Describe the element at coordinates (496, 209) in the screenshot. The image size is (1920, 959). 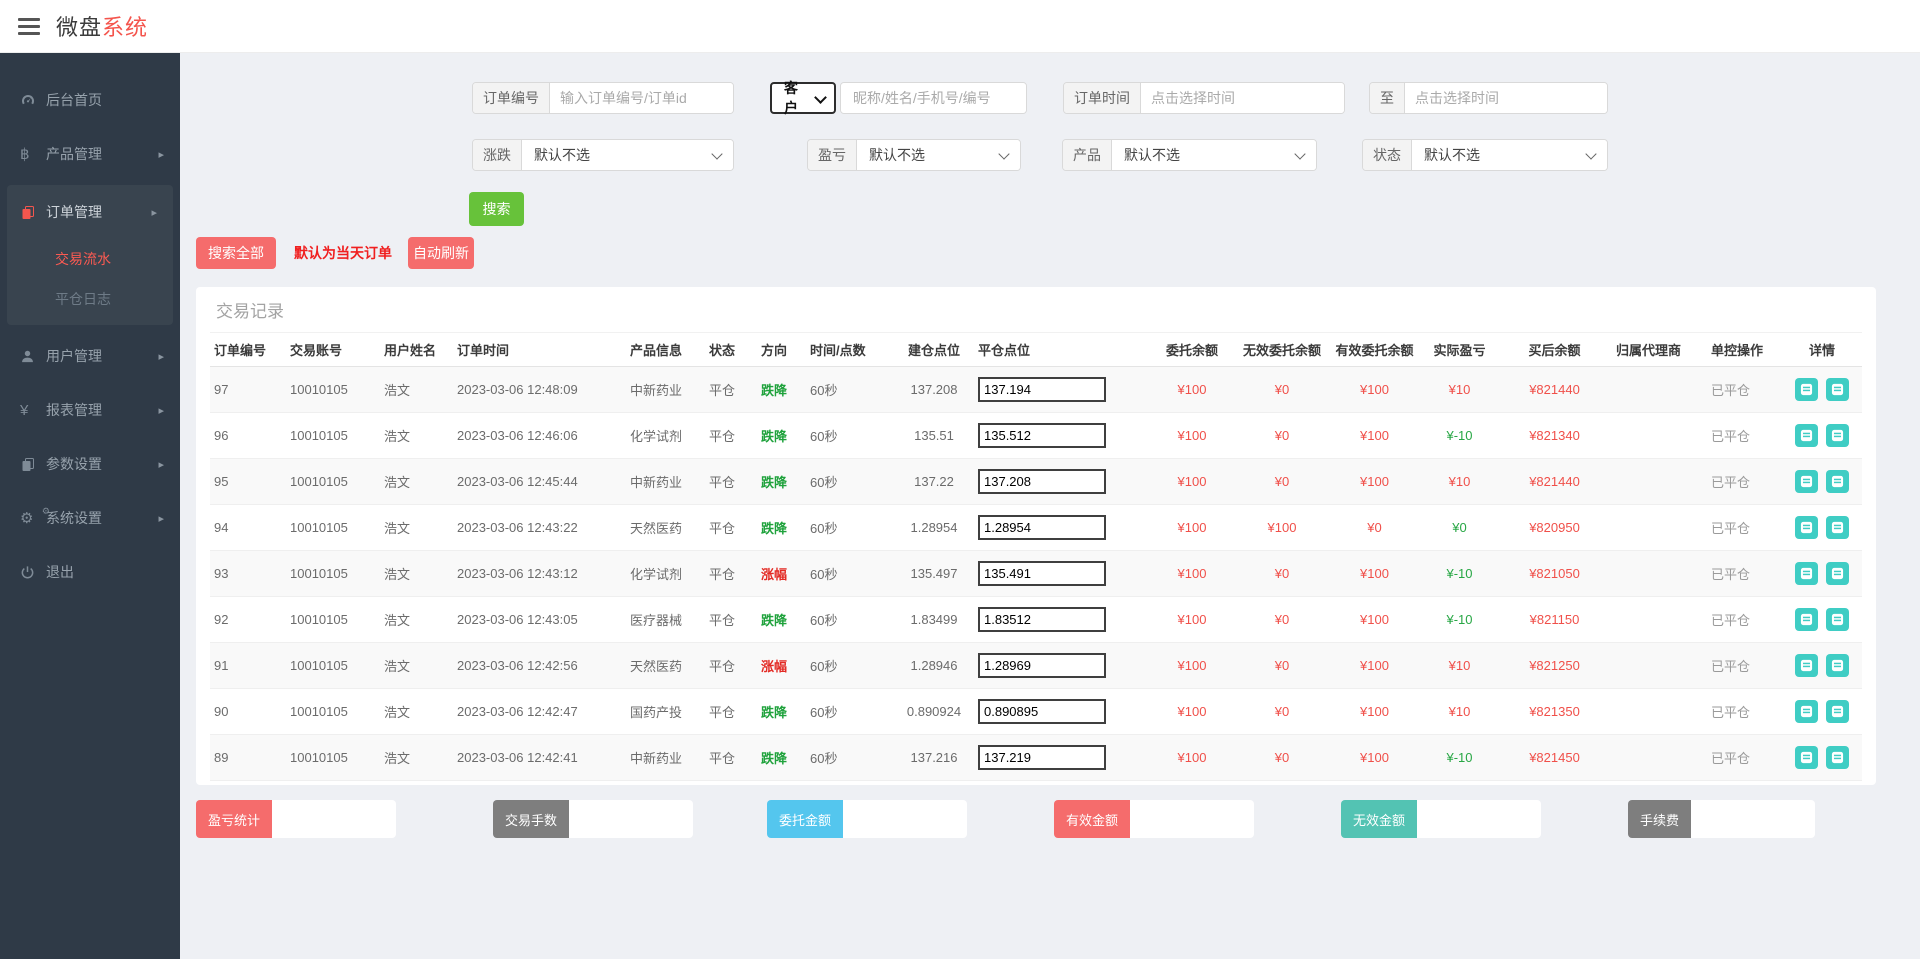
I see `search-button: 搜索` at that location.